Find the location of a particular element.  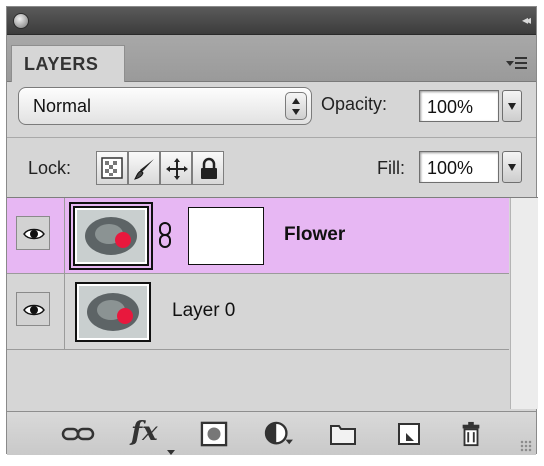

blend-mode-stepper-icon is located at coordinates (296, 106).